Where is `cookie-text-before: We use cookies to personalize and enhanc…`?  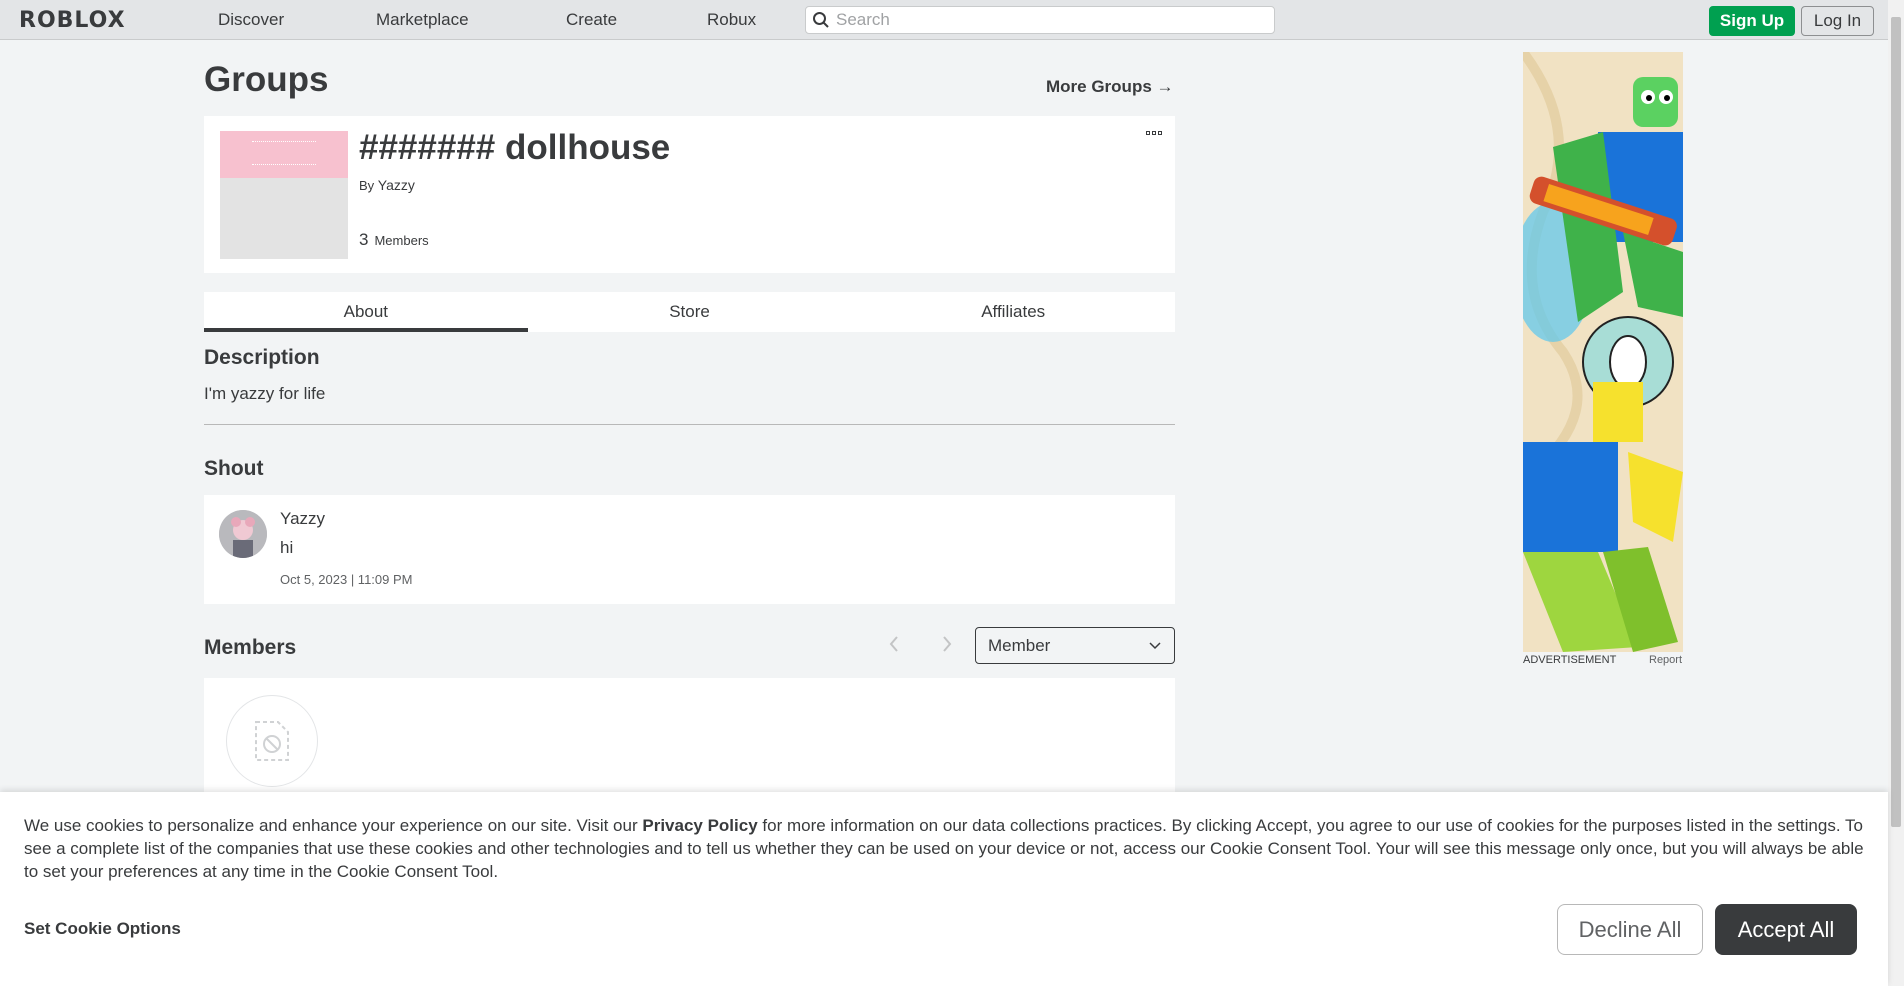 cookie-text-before: We use cookies to personalize and enhanc… is located at coordinates (333, 825).